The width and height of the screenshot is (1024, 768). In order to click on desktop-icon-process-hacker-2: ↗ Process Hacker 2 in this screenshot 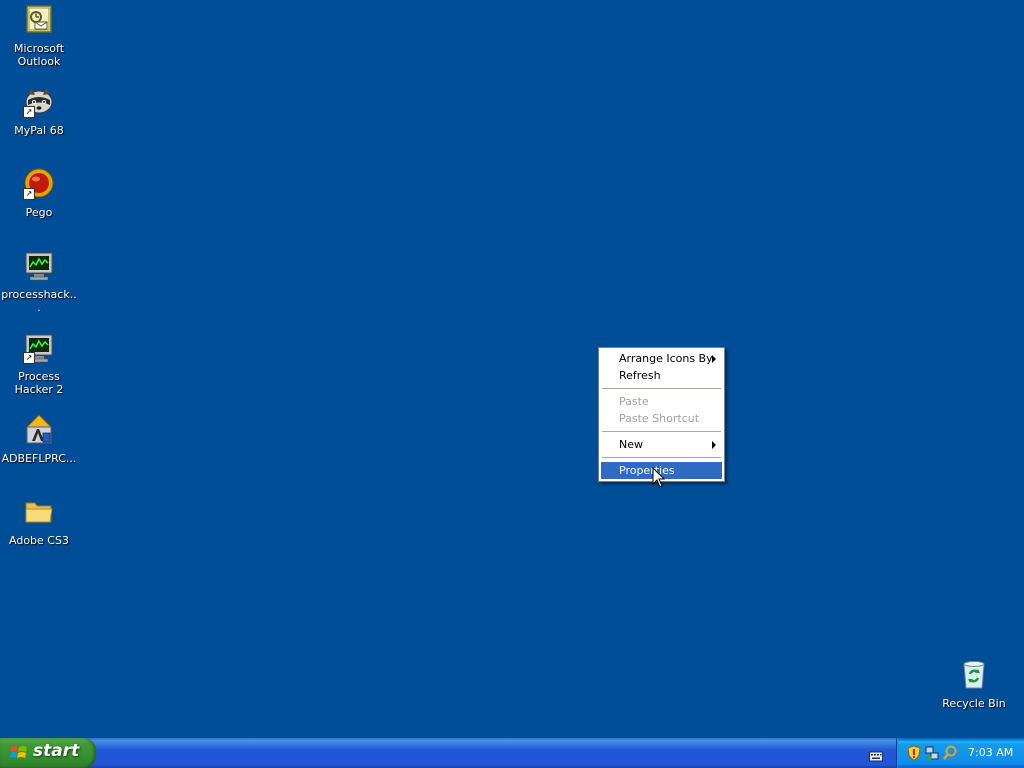, I will do `click(39, 364)`.